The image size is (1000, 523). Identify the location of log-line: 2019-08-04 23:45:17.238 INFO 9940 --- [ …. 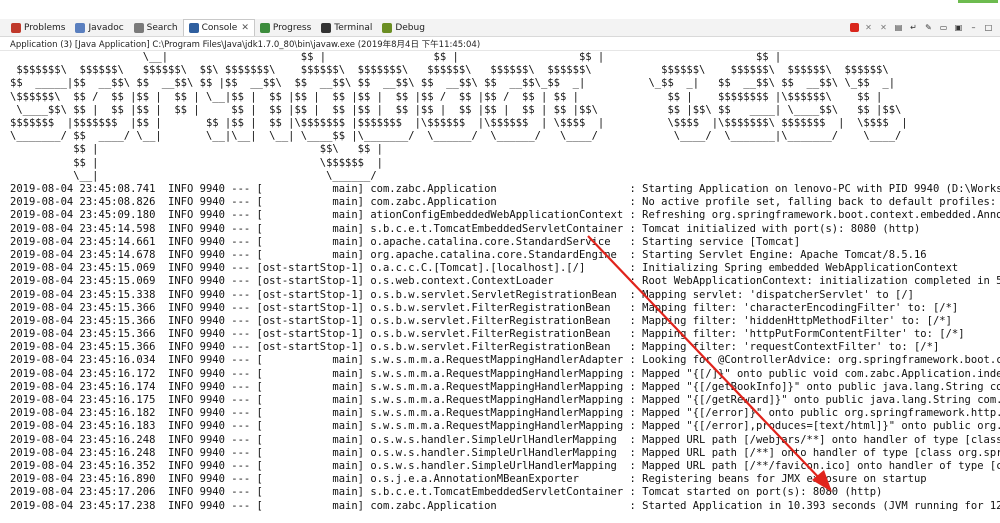
(505, 505).